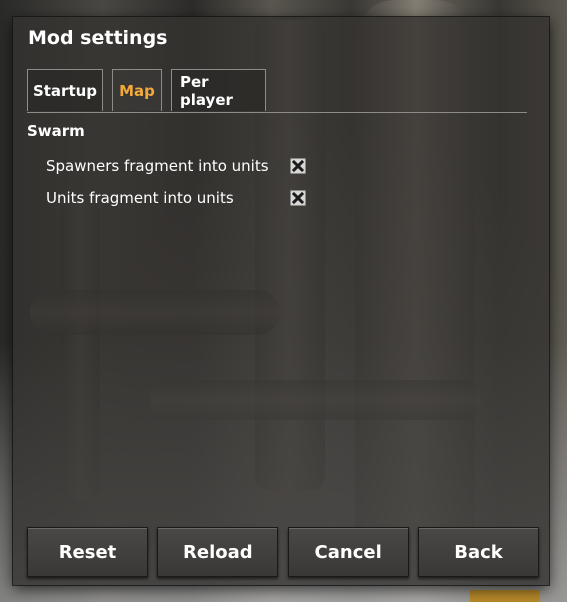 The width and height of the screenshot is (567, 602). Describe the element at coordinates (137, 90) in the screenshot. I see `tab-map: Map` at that location.